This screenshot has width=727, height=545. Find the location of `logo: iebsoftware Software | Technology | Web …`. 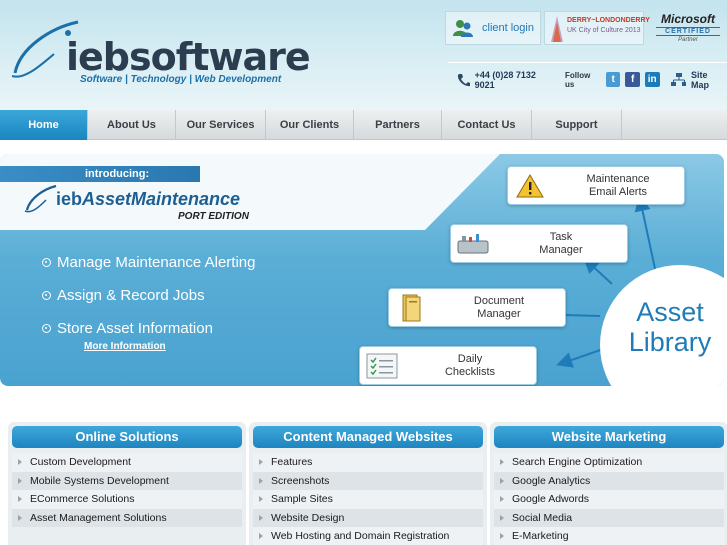

logo: iebsoftware Software | Technology | Web … is located at coordinates (160, 54).